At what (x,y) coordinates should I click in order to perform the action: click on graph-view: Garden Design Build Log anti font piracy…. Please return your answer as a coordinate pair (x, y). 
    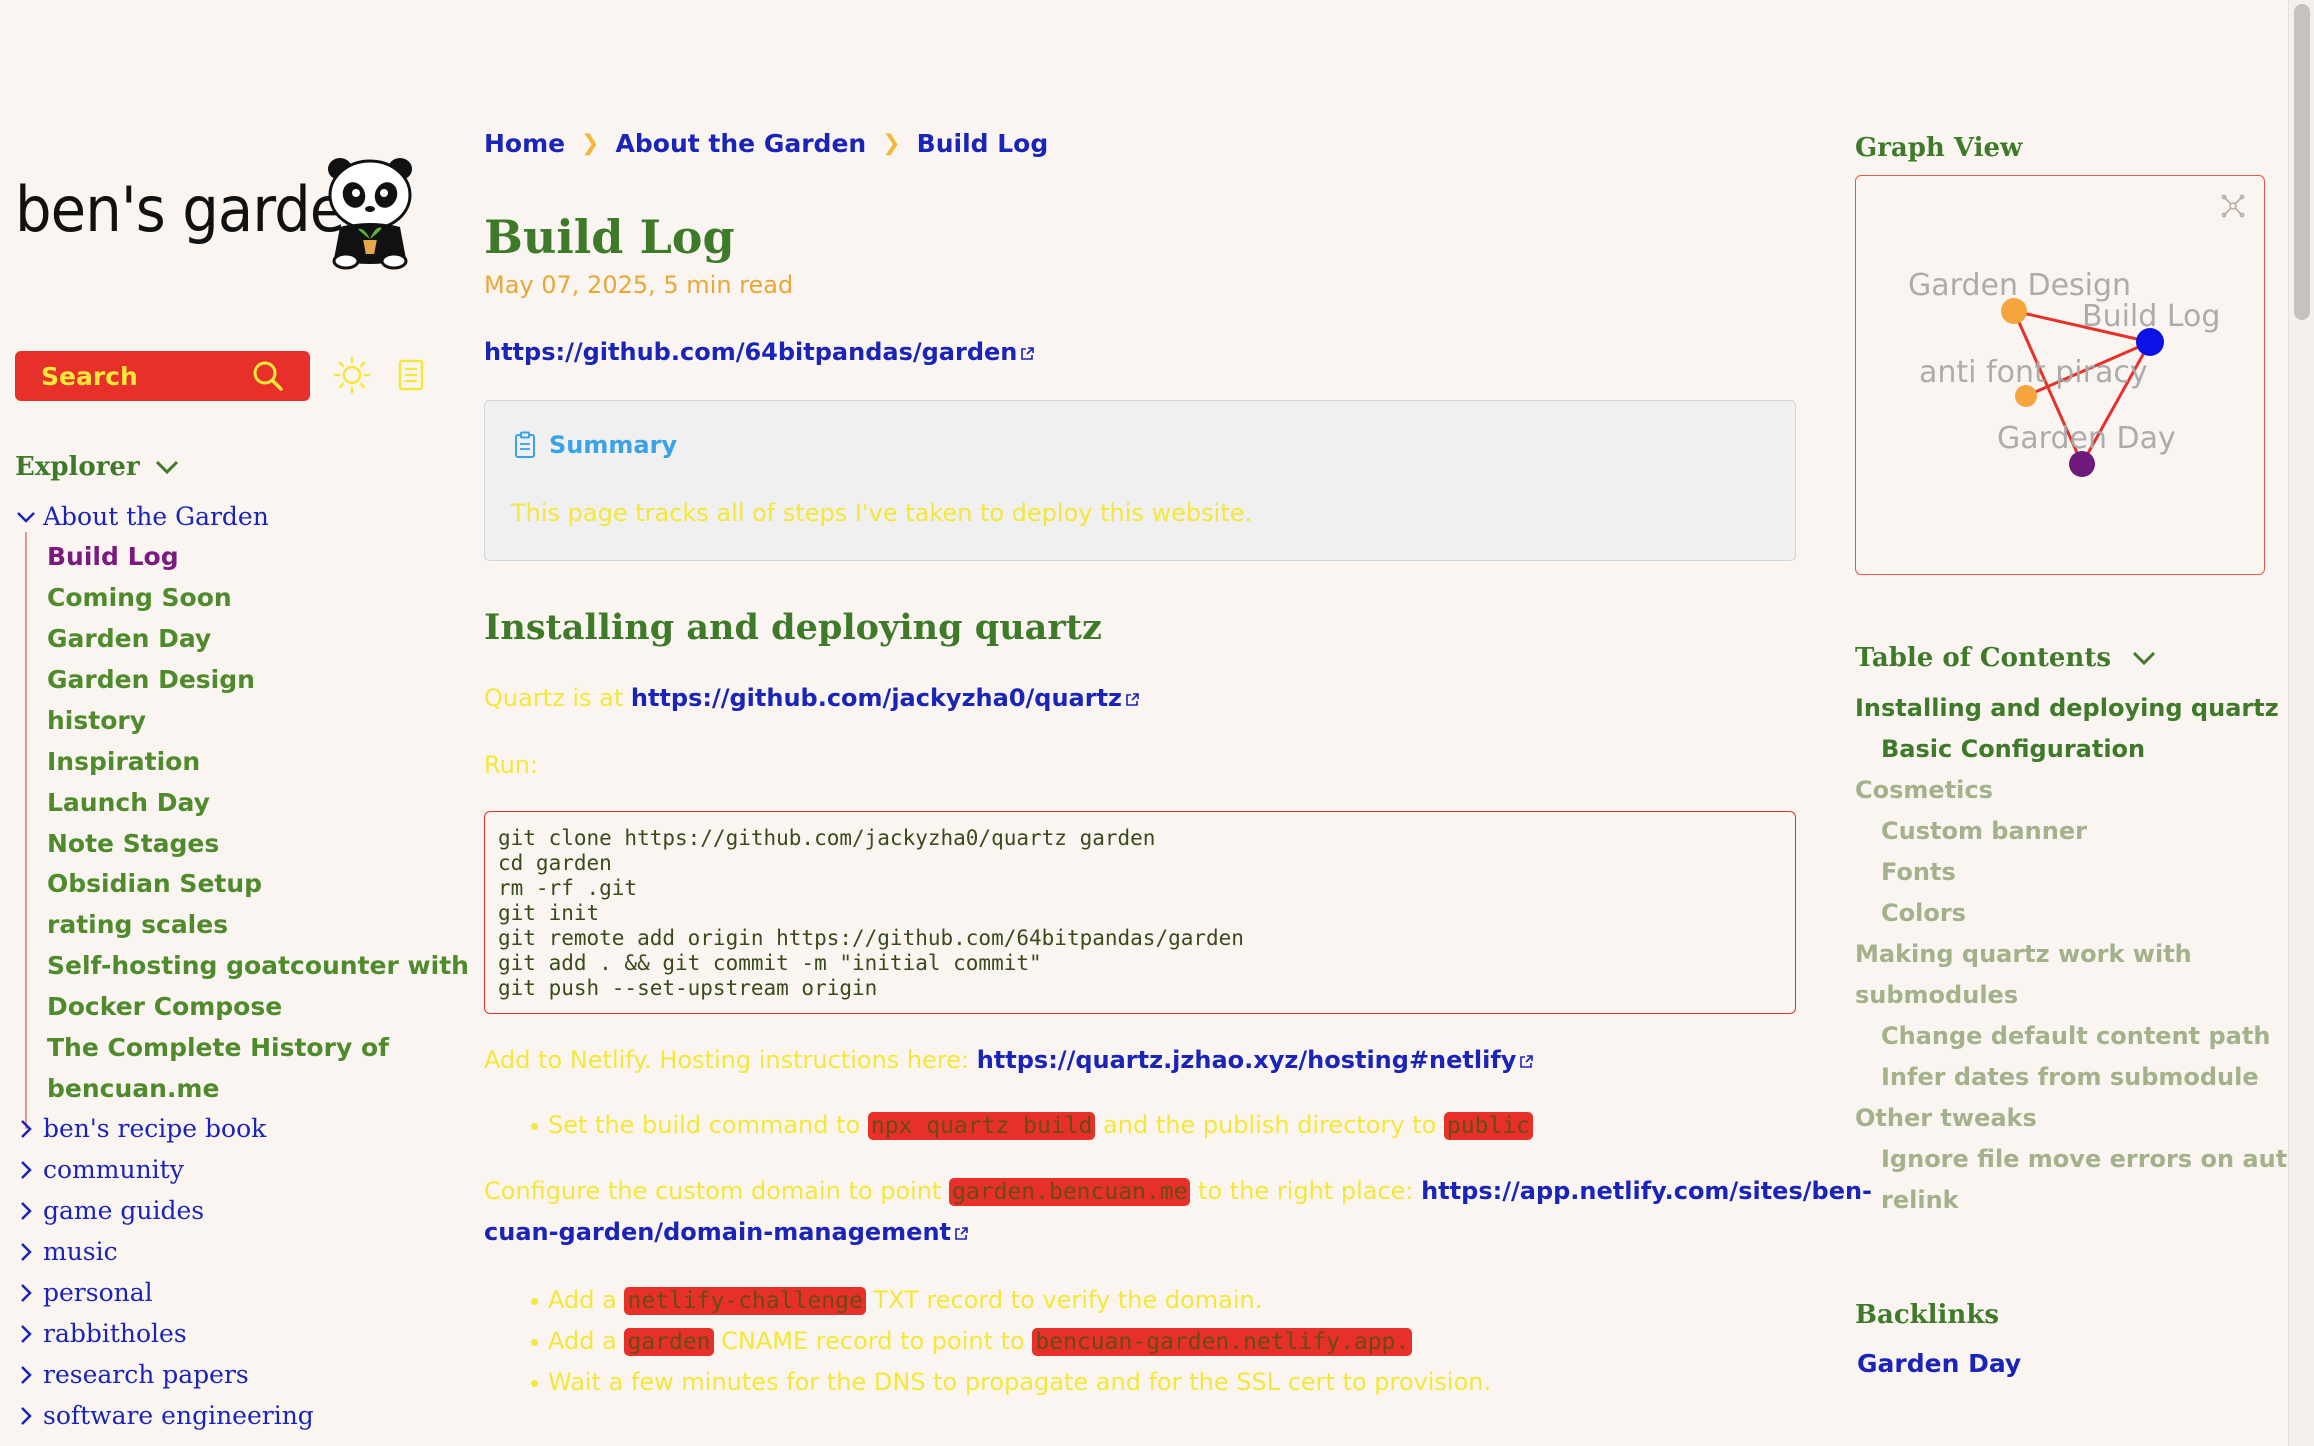
    Looking at the image, I should click on (2060, 375).